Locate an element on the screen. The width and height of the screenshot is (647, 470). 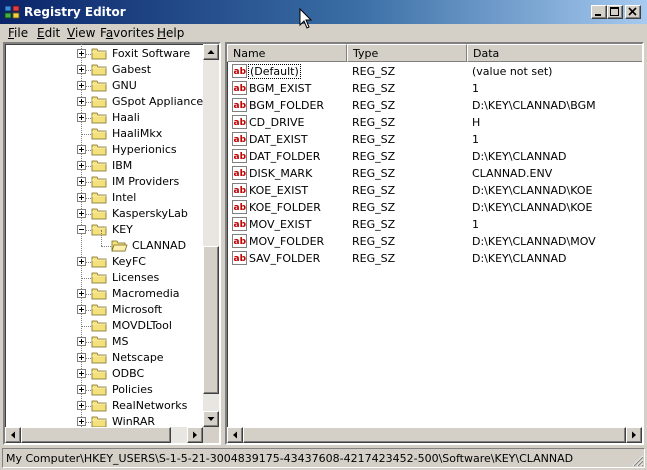
list-scroll-right-button is located at coordinates (634, 435).